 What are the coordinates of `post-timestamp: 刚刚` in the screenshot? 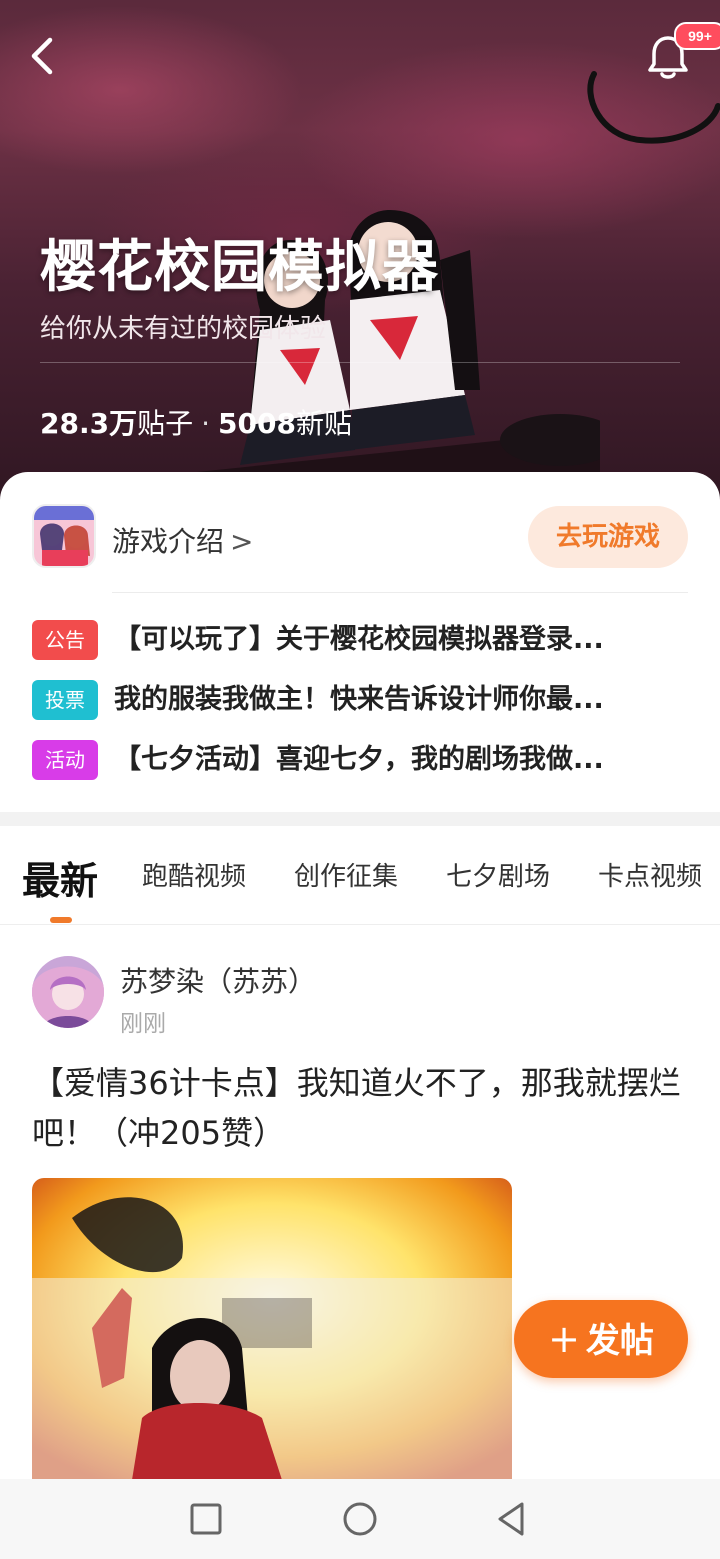 It's located at (143, 1024).